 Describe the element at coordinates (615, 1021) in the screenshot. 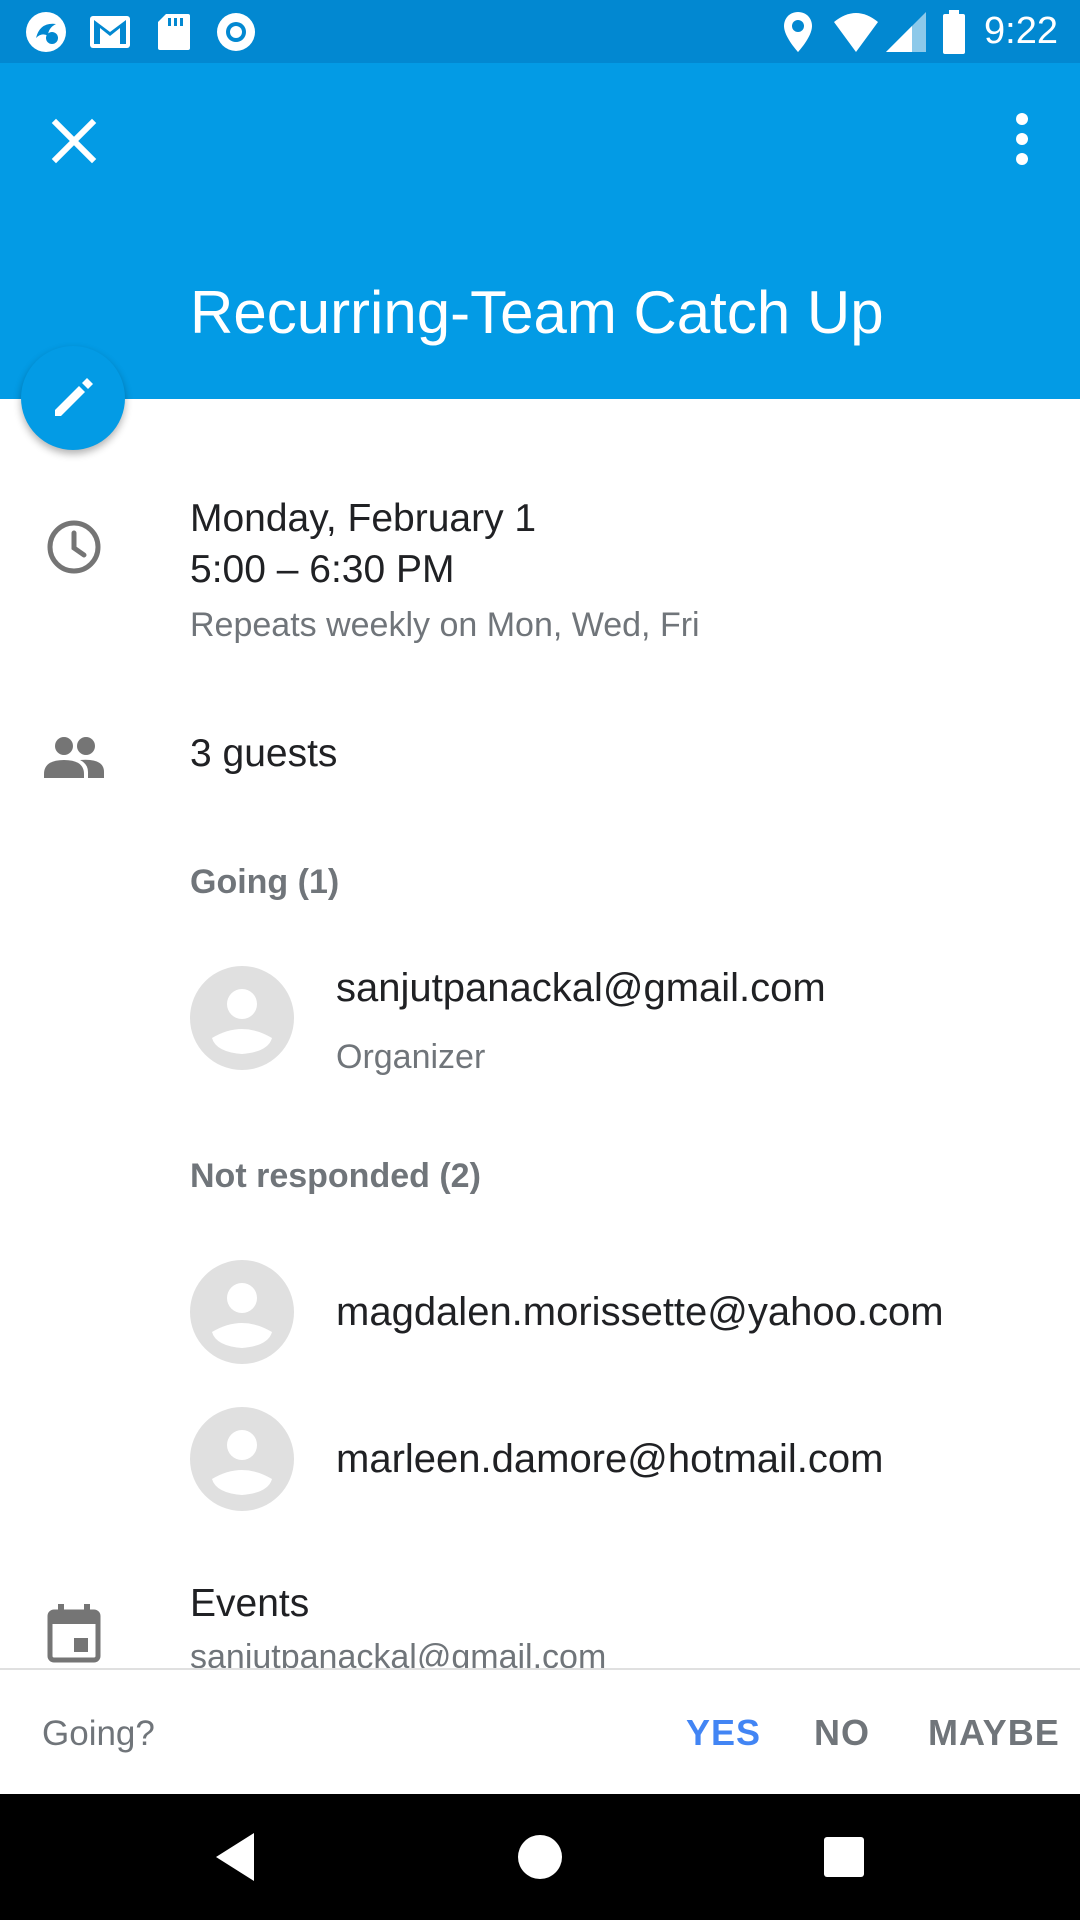

I see `guest-row: sanjutpanackal@gmail.com Organizer` at that location.